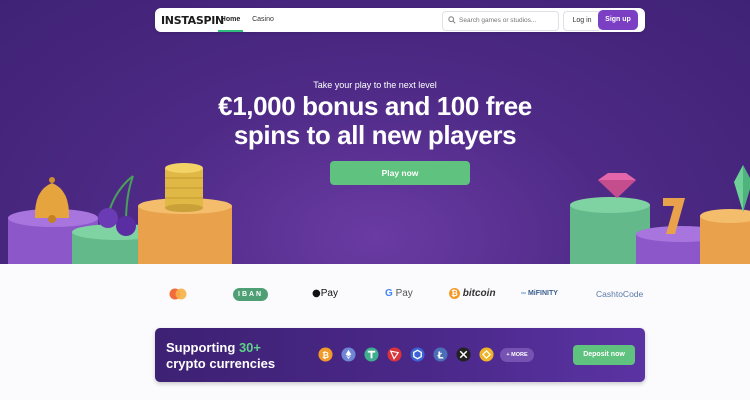 This screenshot has width=750, height=400. Describe the element at coordinates (417, 354) in the screenshot. I see `chainlink-icon` at that location.